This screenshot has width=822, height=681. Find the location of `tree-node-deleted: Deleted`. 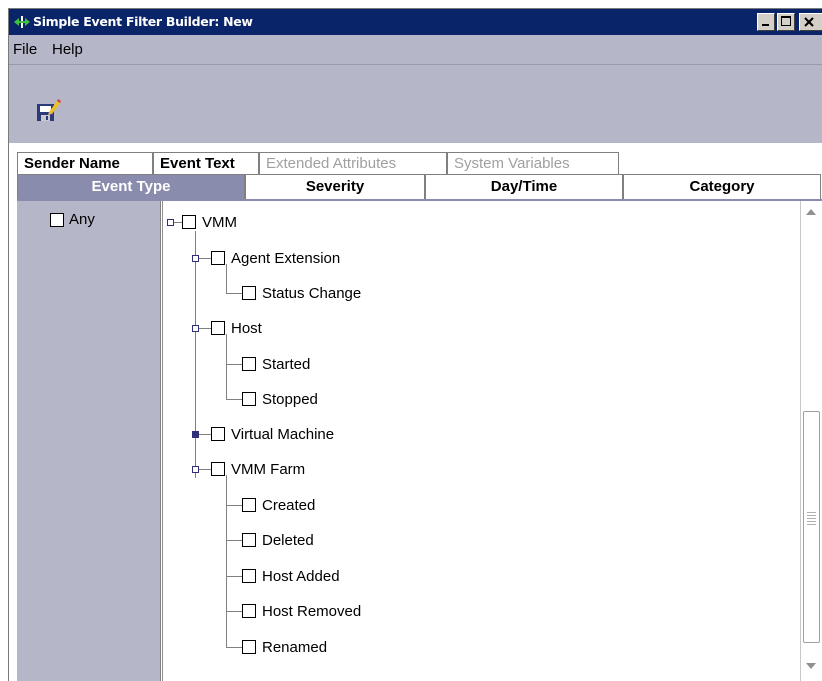

tree-node-deleted: Deleted is located at coordinates (278, 540).